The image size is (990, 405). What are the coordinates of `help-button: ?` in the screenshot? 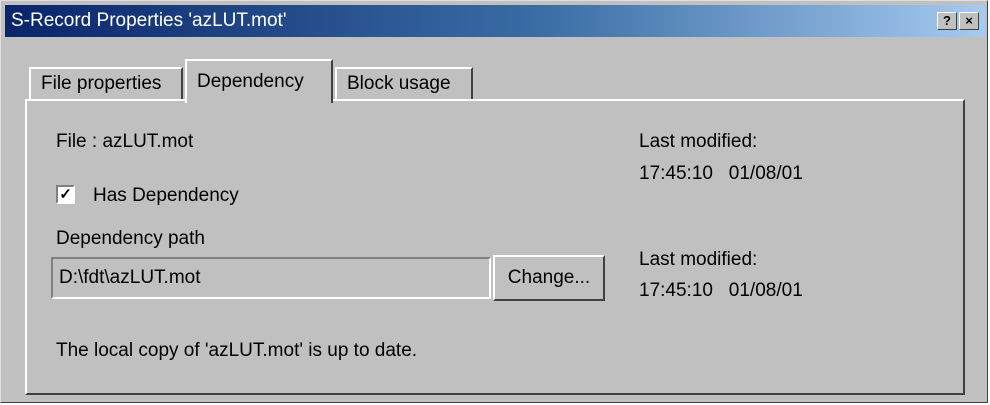 It's located at (947, 21).